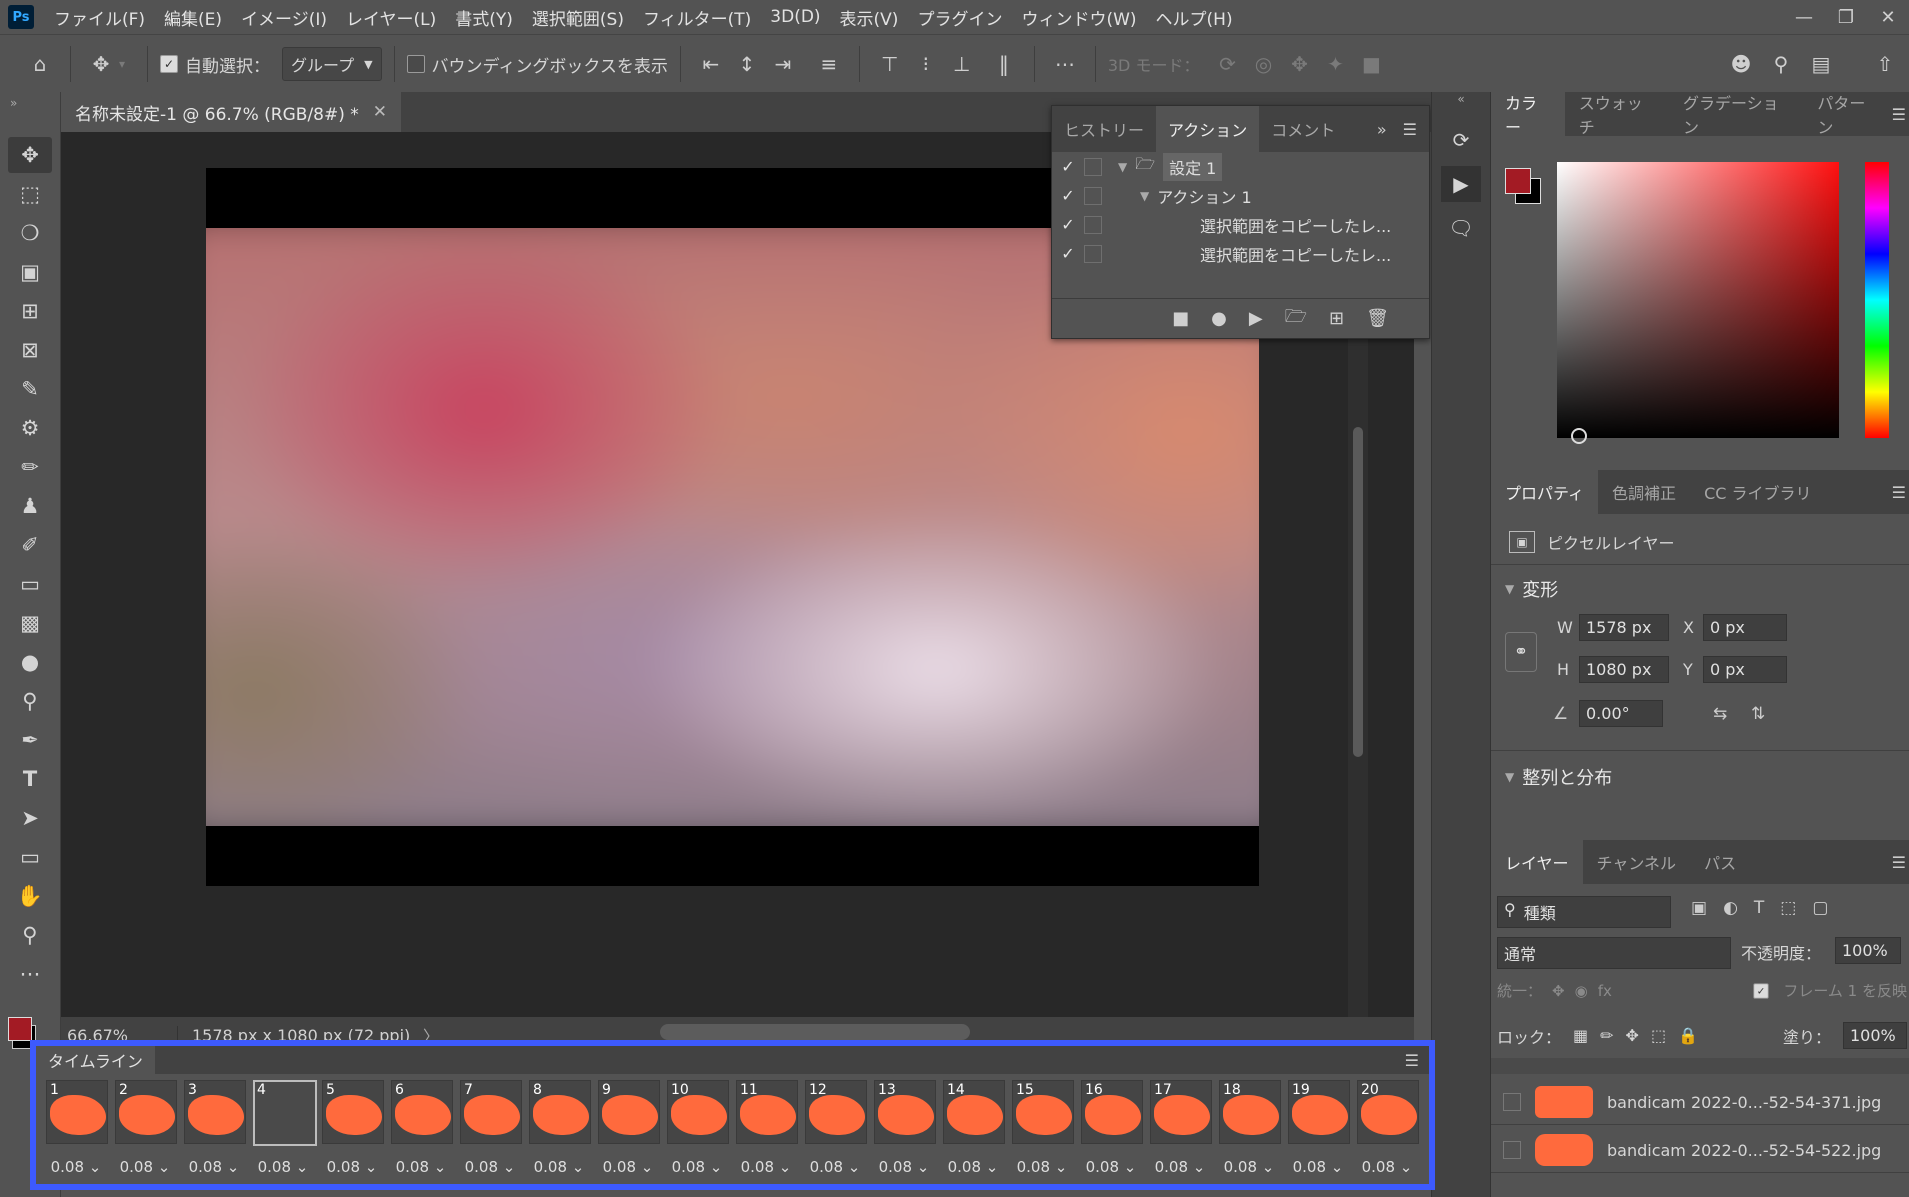 The width and height of the screenshot is (1909, 1197). What do you see at coordinates (962, 64) in the screenshot?
I see `align-bottom-icon: ⊥` at bounding box center [962, 64].